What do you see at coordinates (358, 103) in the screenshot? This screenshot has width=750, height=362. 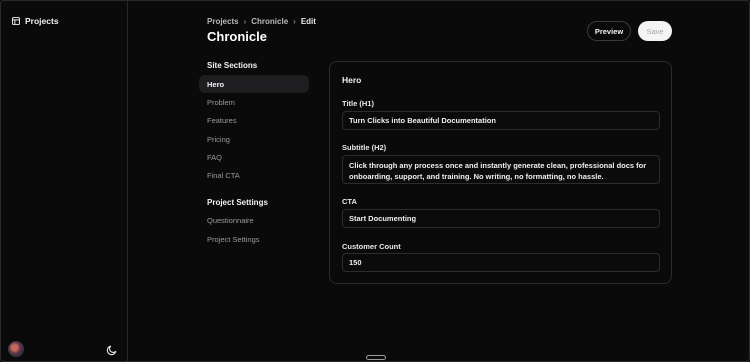 I see `title-label: Title (H1)` at bounding box center [358, 103].